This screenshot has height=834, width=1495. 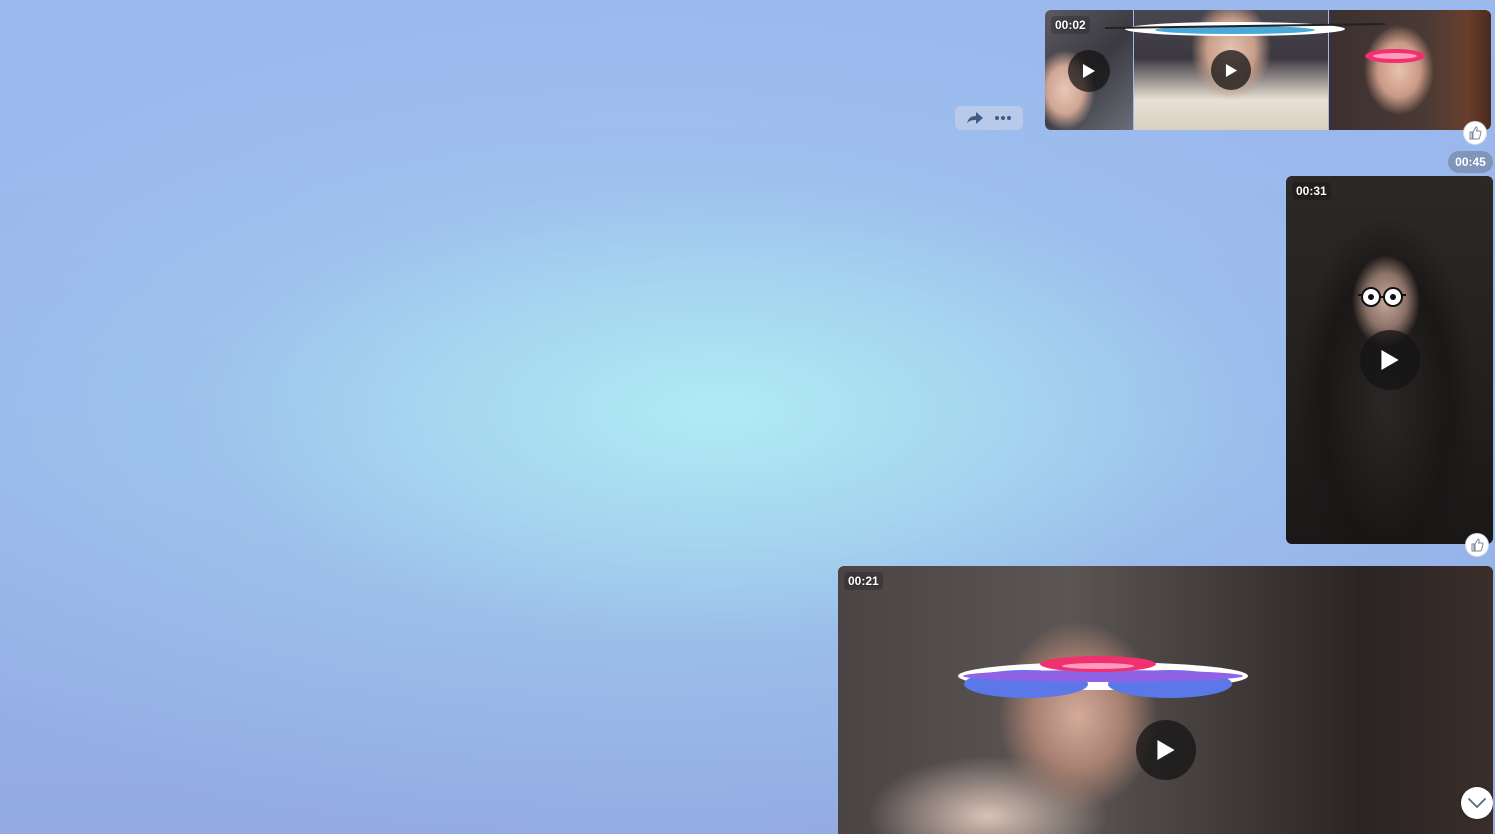 I want to click on video-message: 00:31, so click(x=1389, y=360).